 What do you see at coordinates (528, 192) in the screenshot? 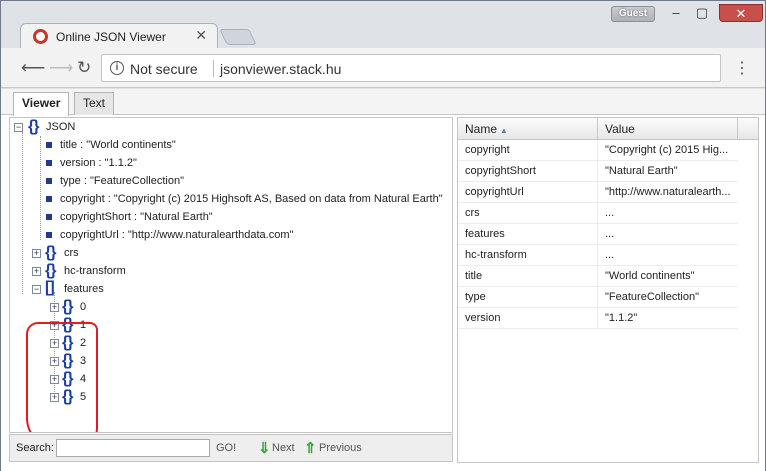
I see `grid-cell-name: copyrightUrl` at bounding box center [528, 192].